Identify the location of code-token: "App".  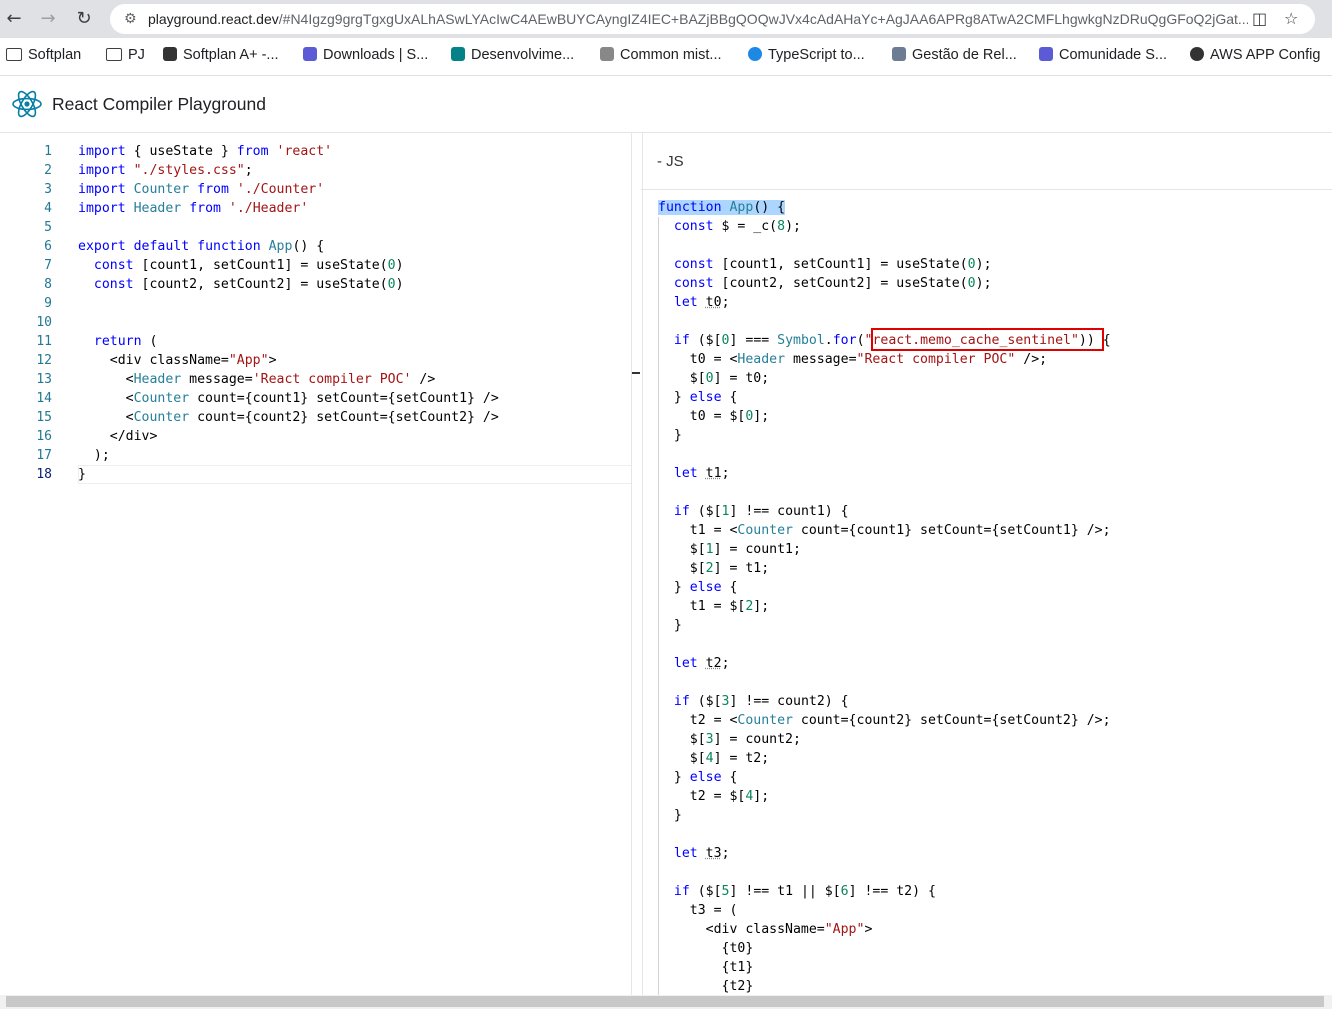
(248, 360).